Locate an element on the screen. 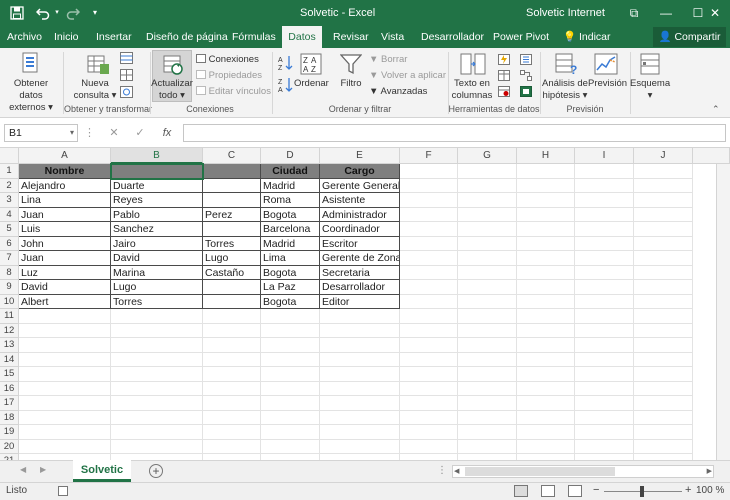  cell-i18 is located at coordinates (604, 417).